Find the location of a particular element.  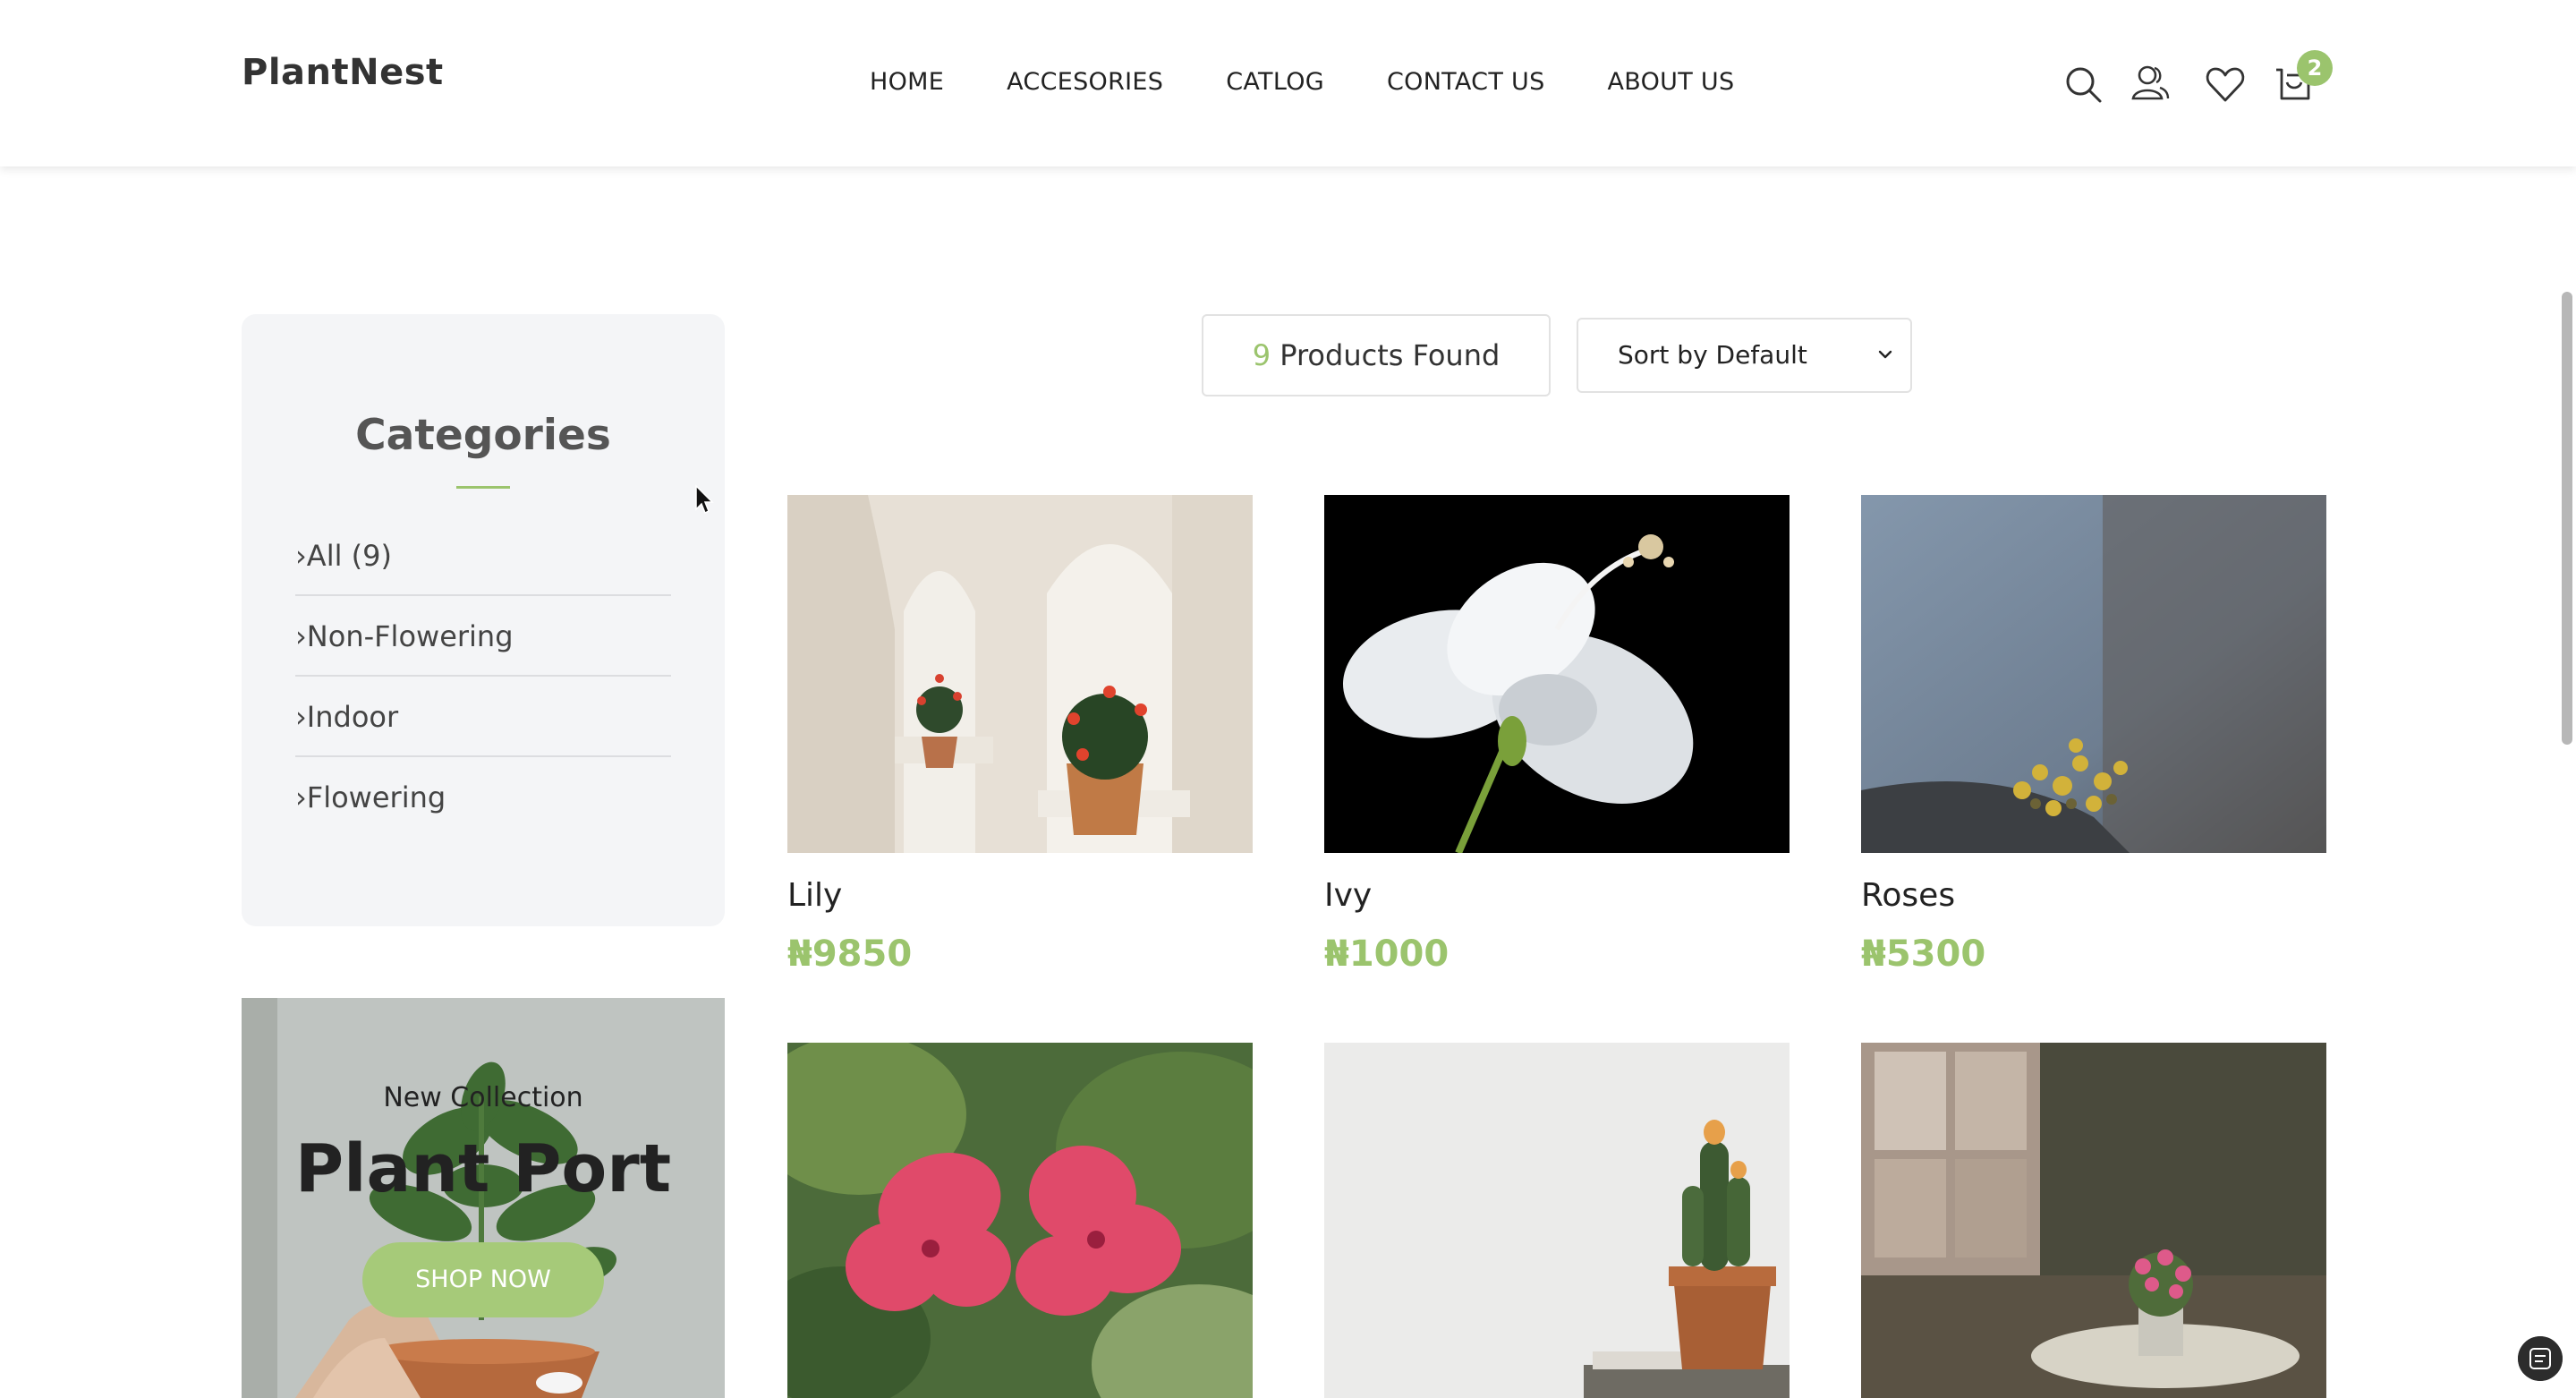

products-found-count: 9 is located at coordinates (1261, 355).